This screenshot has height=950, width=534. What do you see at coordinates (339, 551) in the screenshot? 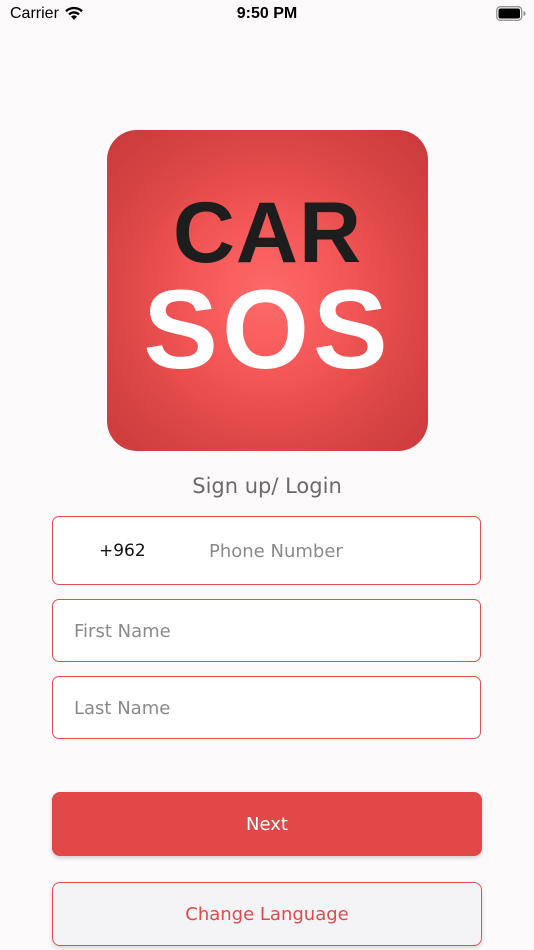
I see `phone-number-input` at bounding box center [339, 551].